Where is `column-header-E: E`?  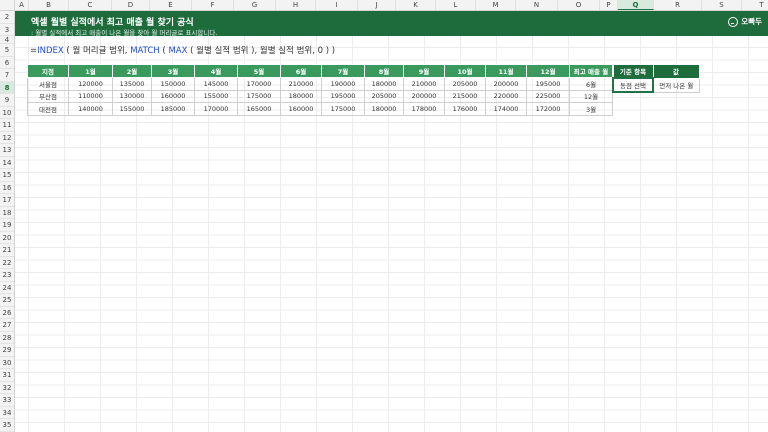
column-header-E: E is located at coordinates (171, 5).